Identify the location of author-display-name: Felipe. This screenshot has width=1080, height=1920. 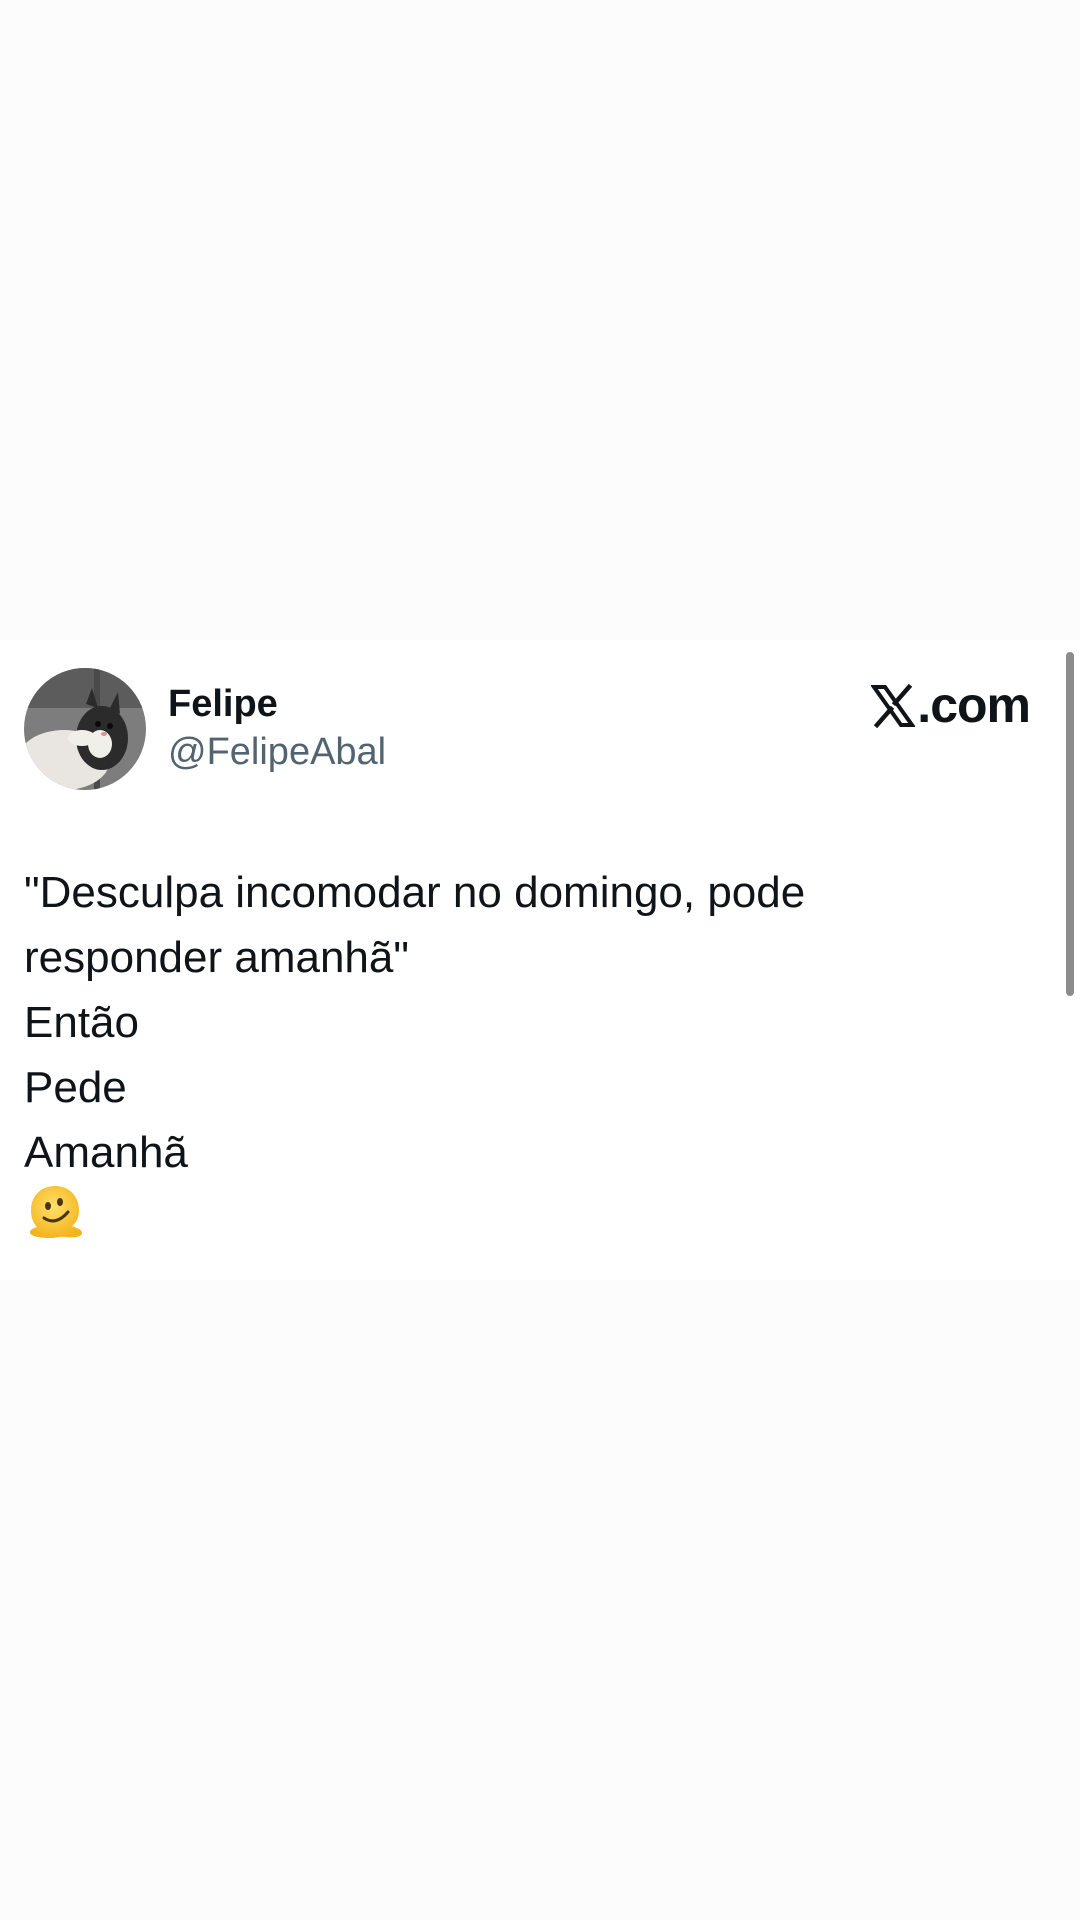
(223, 704).